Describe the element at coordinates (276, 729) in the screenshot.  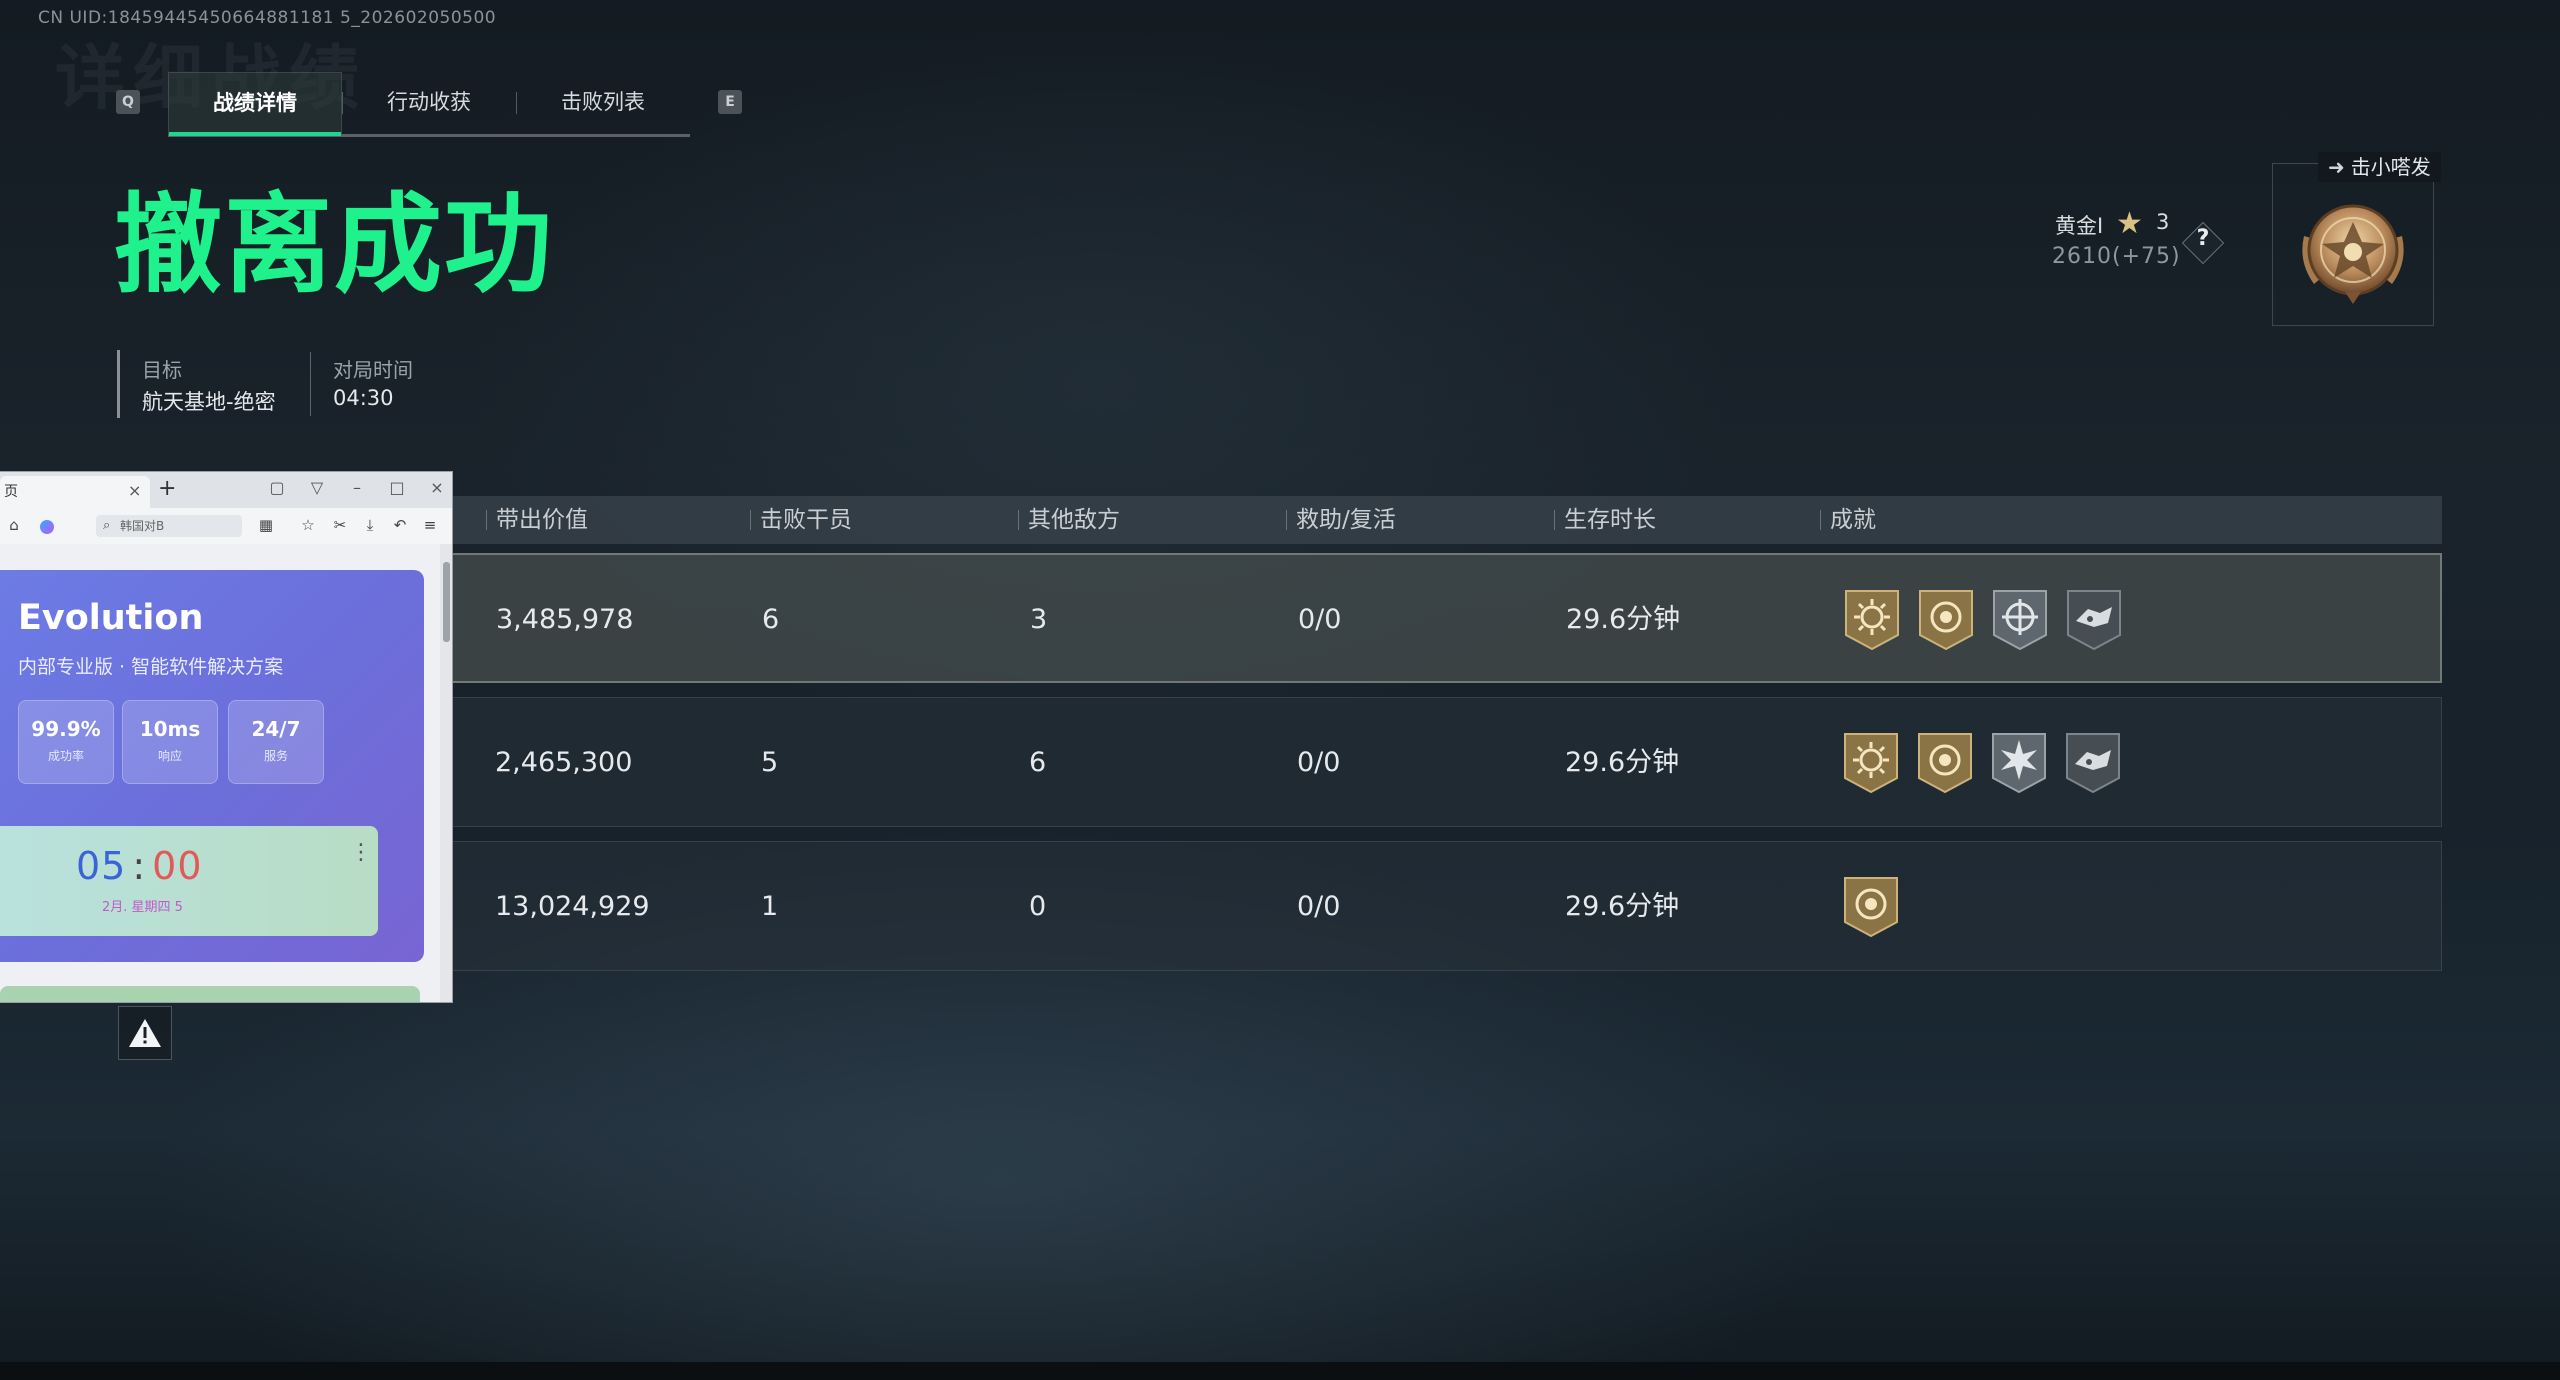
I see `stat-value: 24/7` at that location.